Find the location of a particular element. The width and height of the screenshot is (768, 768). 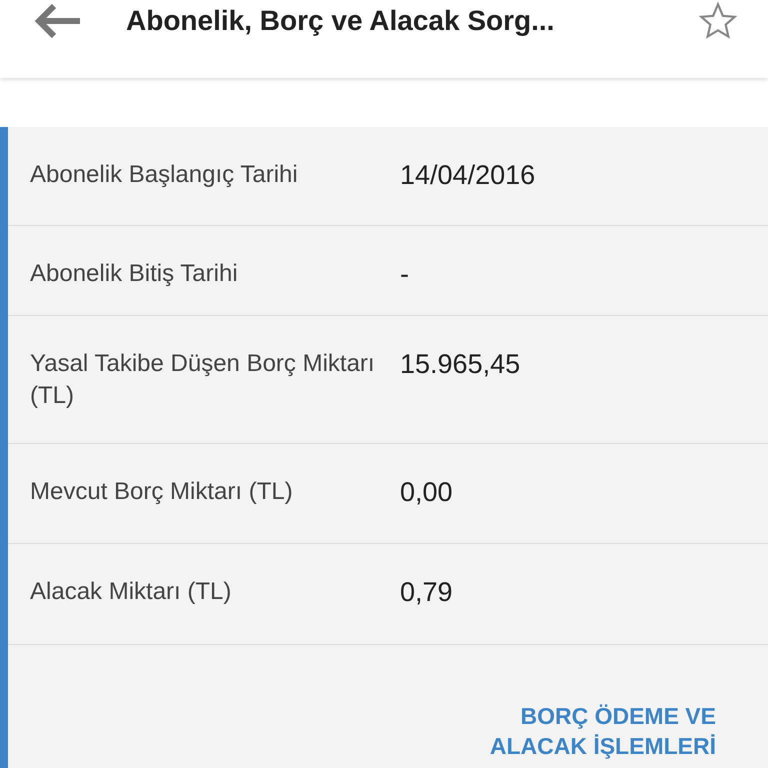

field-value: 0,00 is located at coordinates (427, 492).